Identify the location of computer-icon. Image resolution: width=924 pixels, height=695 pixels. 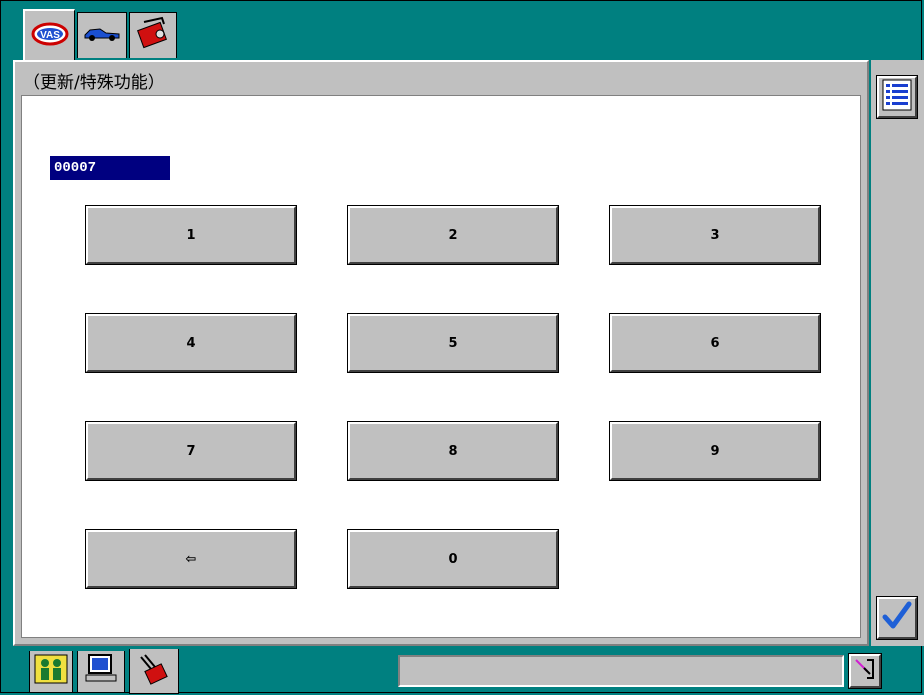
(101, 671).